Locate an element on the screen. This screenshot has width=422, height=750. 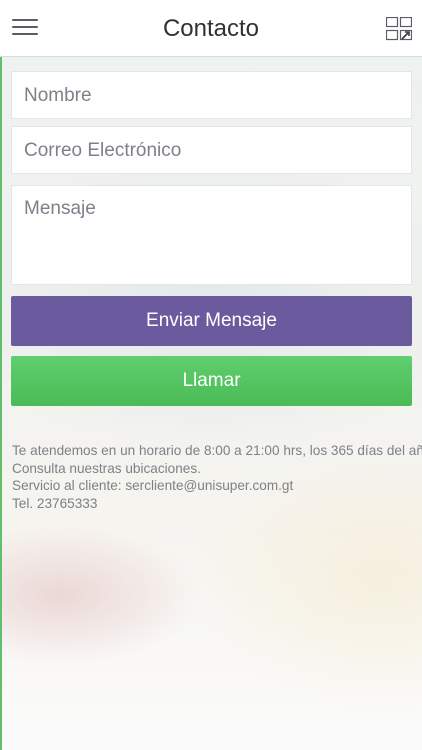
locations-link: Consulta nuestras ubicaciones. is located at coordinates (214, 469).